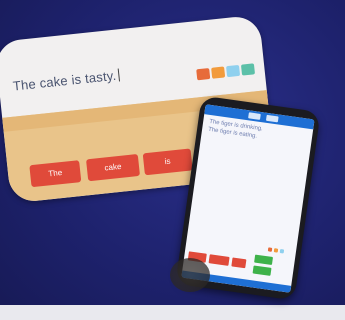 The height and width of the screenshot is (320, 345). I want to click on tool-icons, so click(226, 72).